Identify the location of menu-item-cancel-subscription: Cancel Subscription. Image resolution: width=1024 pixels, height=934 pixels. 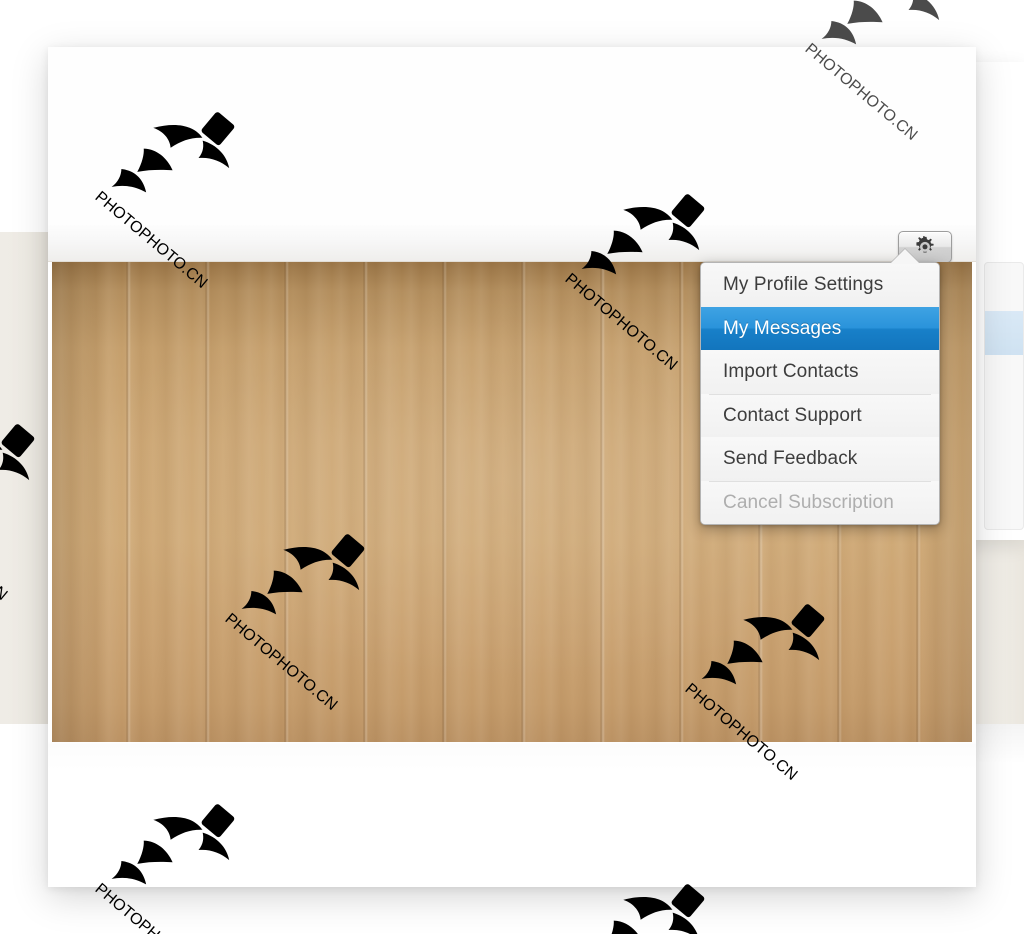
(820, 502).